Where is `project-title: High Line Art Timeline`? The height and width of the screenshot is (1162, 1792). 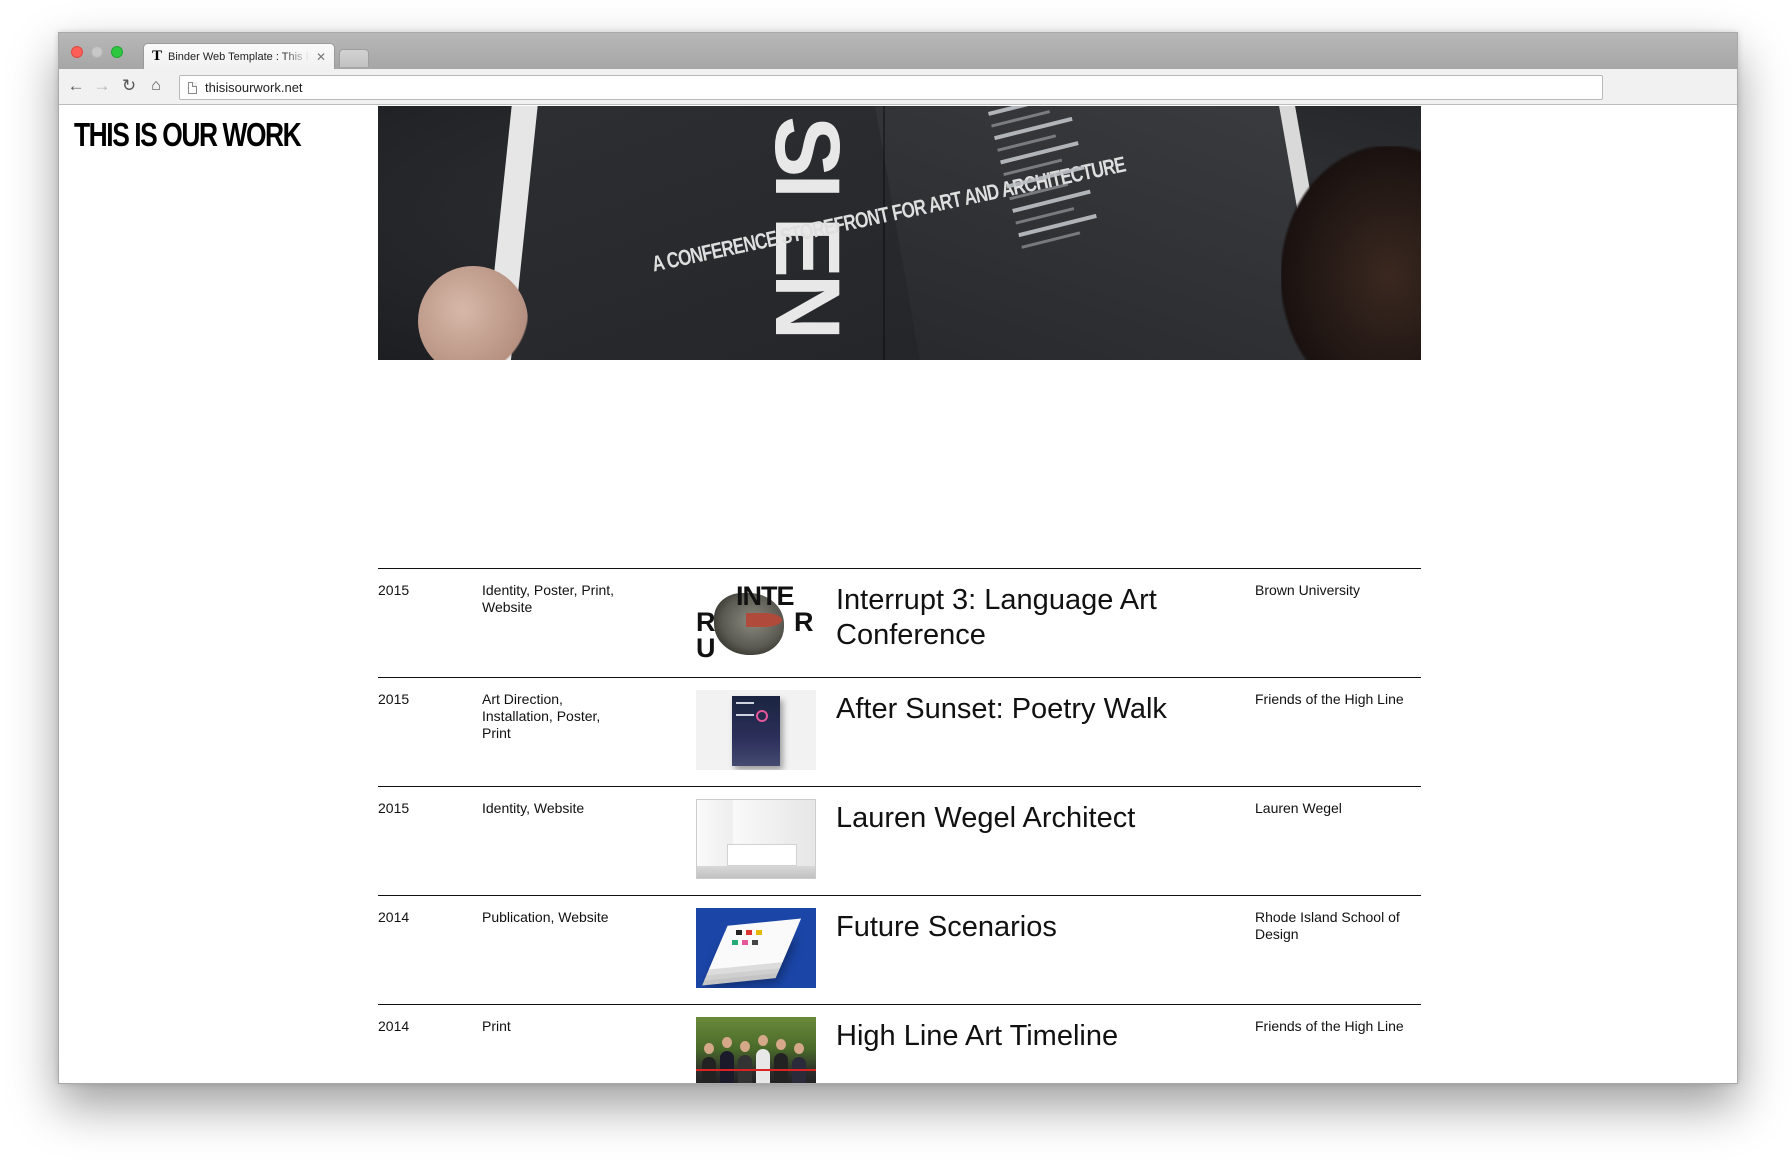 project-title: High Line Art Timeline is located at coordinates (1016, 1036).